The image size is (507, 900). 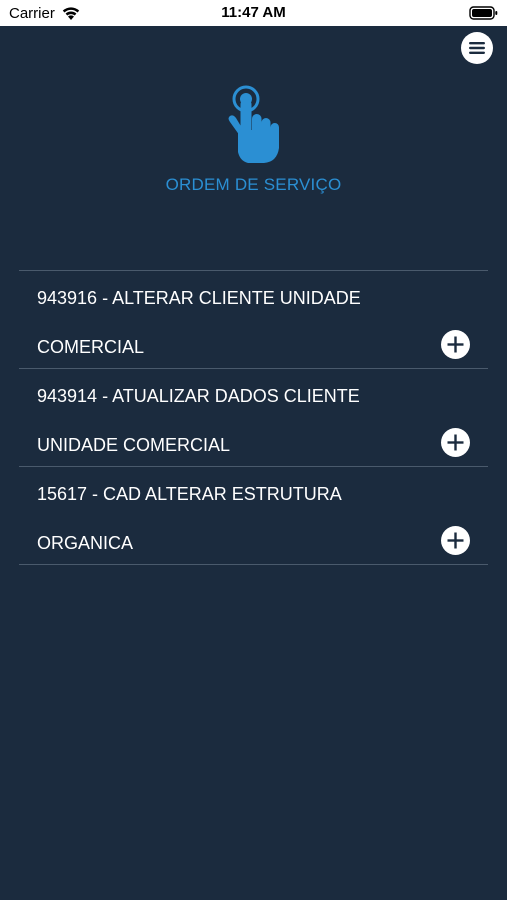 I want to click on status-time: 11:47 AM, so click(x=253, y=12).